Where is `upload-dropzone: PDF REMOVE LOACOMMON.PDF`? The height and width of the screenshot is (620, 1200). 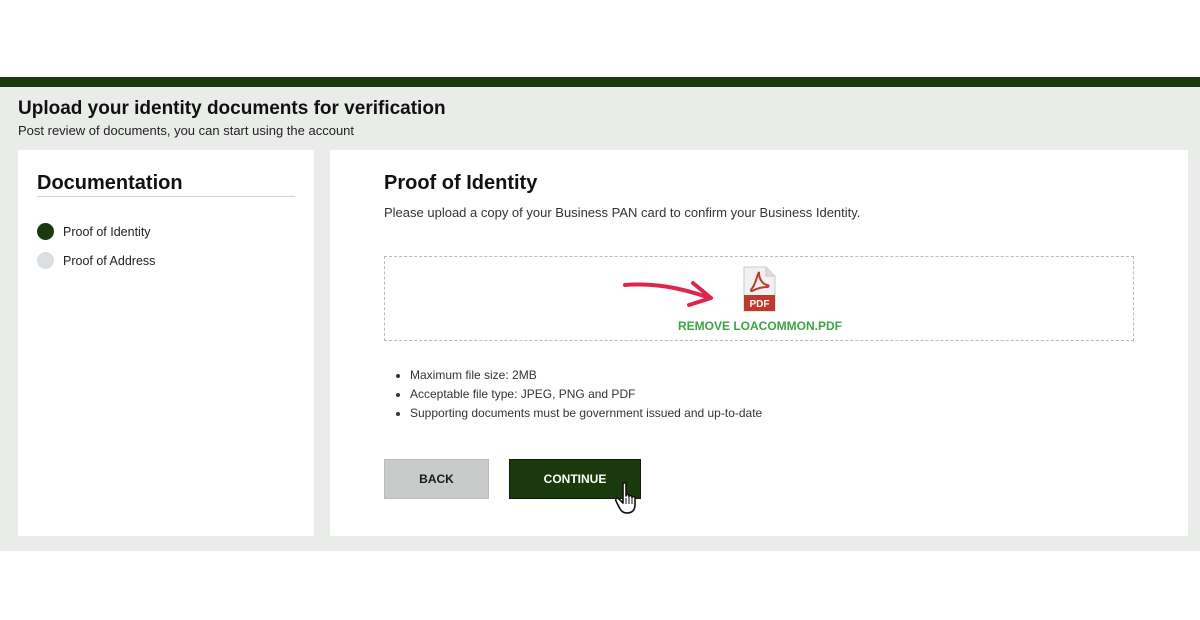
upload-dropzone: PDF REMOVE LOACOMMON.PDF is located at coordinates (759, 298).